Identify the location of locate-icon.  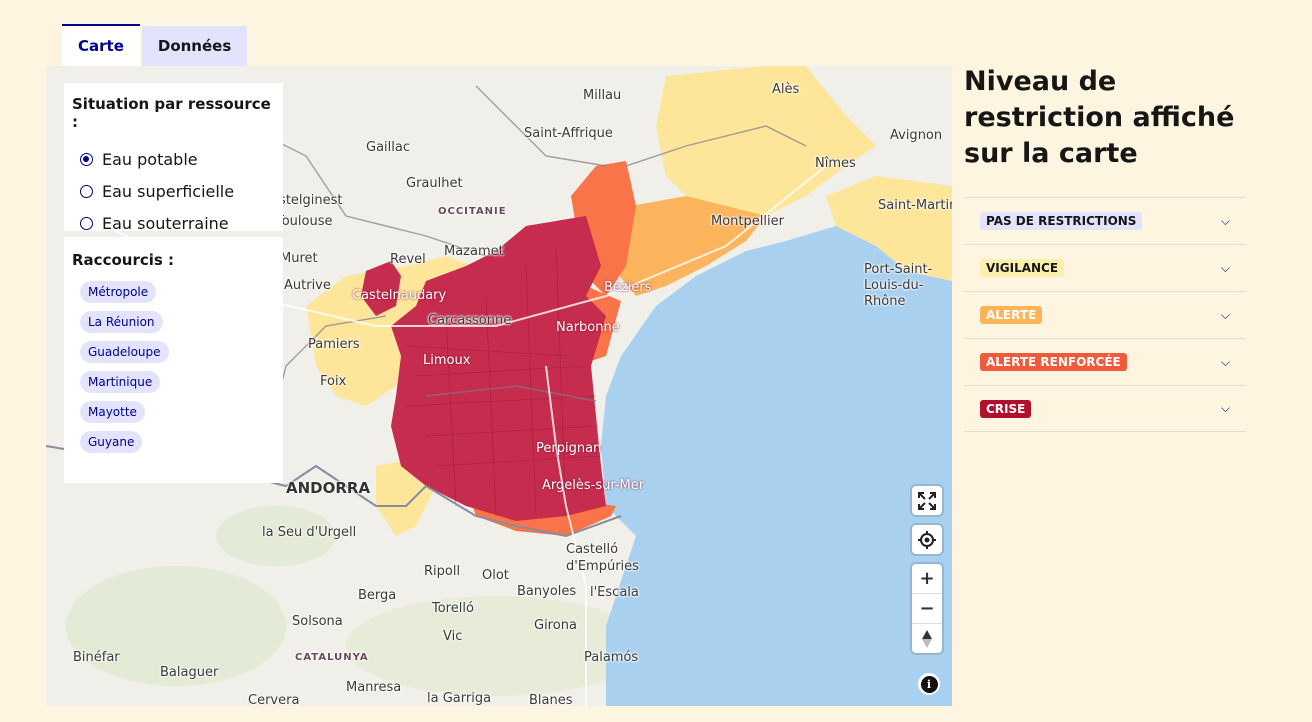
(927, 539).